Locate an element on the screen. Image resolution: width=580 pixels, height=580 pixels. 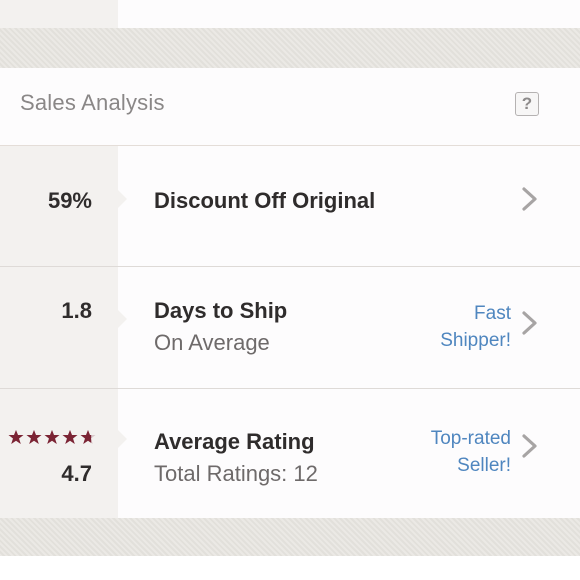
star-rating is located at coordinates (54, 437).